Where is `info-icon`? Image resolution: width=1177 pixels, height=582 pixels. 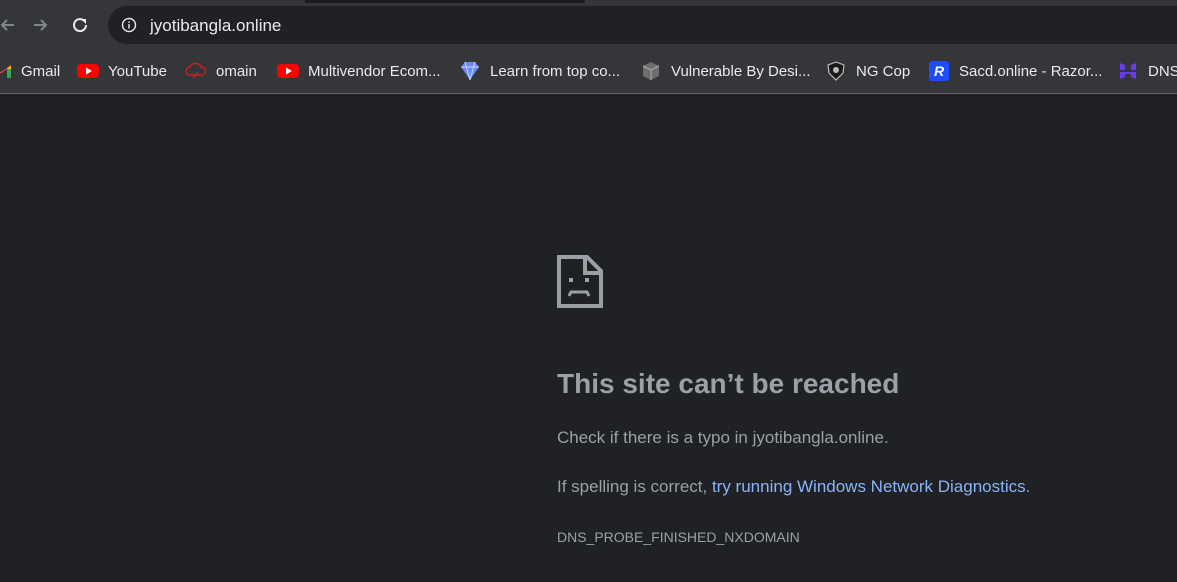 info-icon is located at coordinates (129, 25).